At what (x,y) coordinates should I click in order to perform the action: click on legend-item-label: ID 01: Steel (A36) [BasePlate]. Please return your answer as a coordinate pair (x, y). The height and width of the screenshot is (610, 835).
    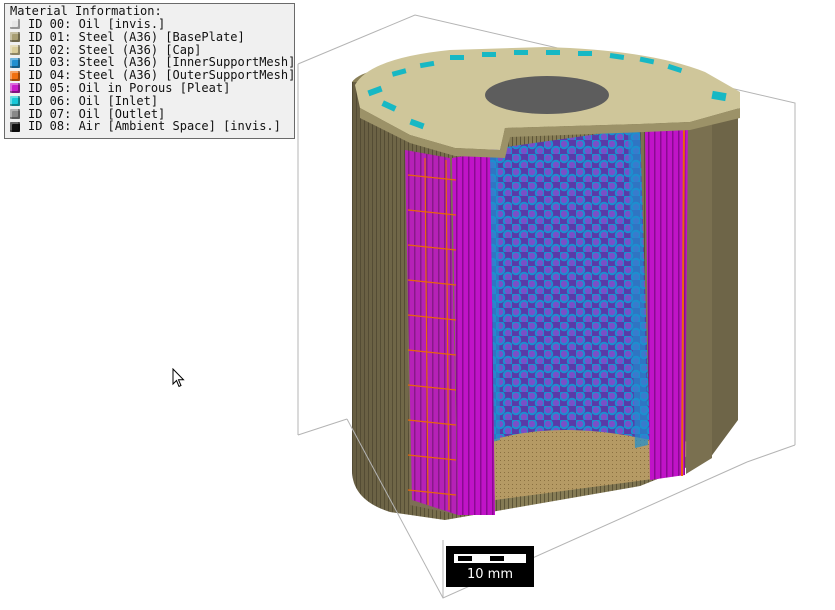
    Looking at the image, I should click on (136, 36).